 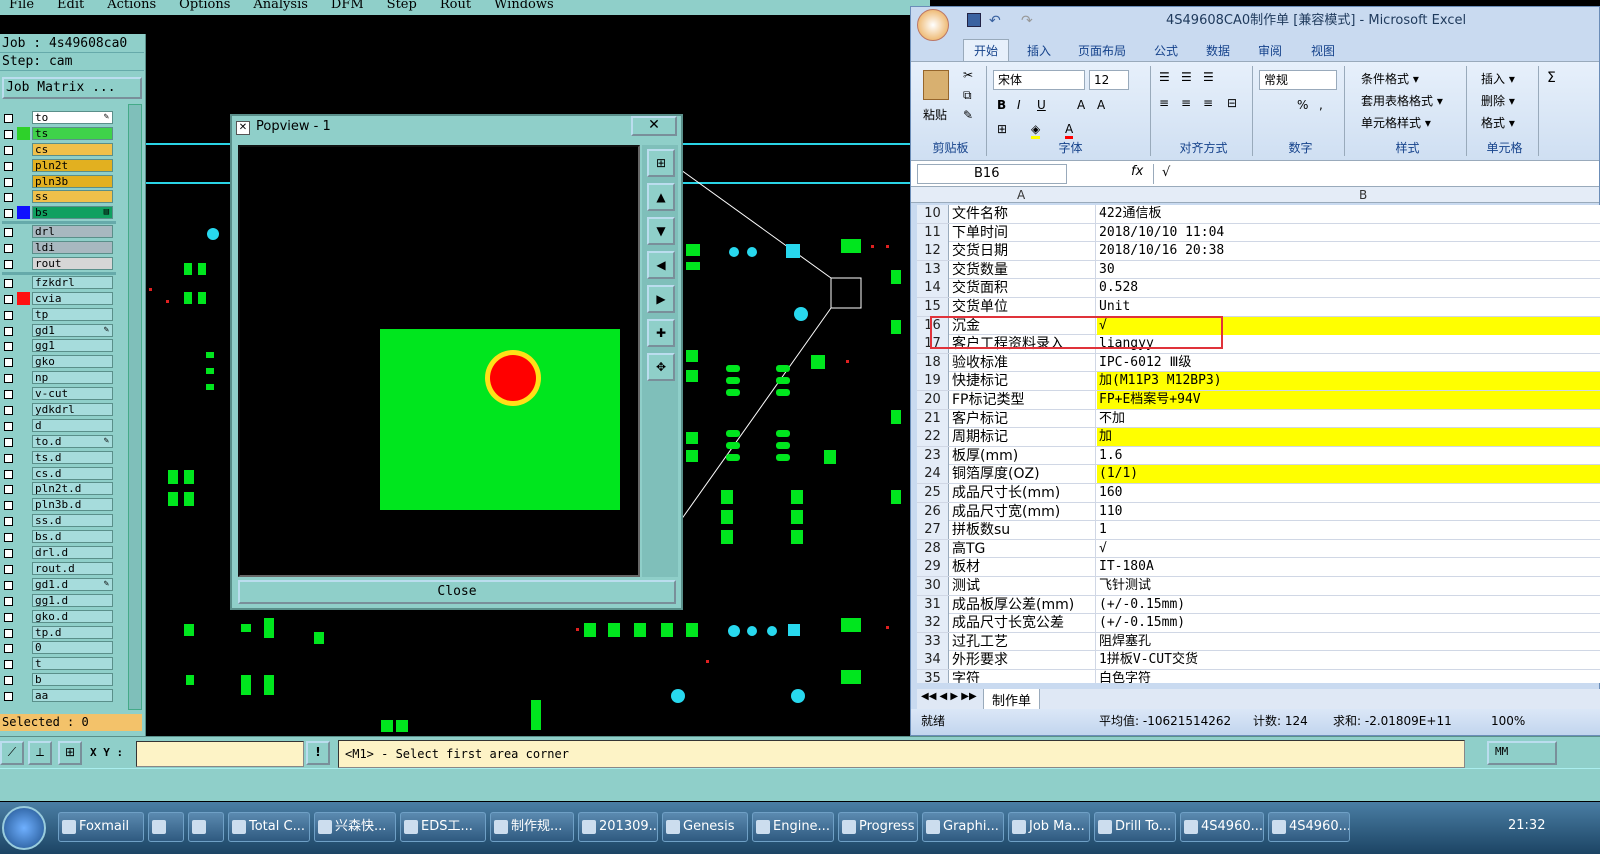 What do you see at coordinates (72, 232) in the screenshot?
I see `layer-name: drl` at bounding box center [72, 232].